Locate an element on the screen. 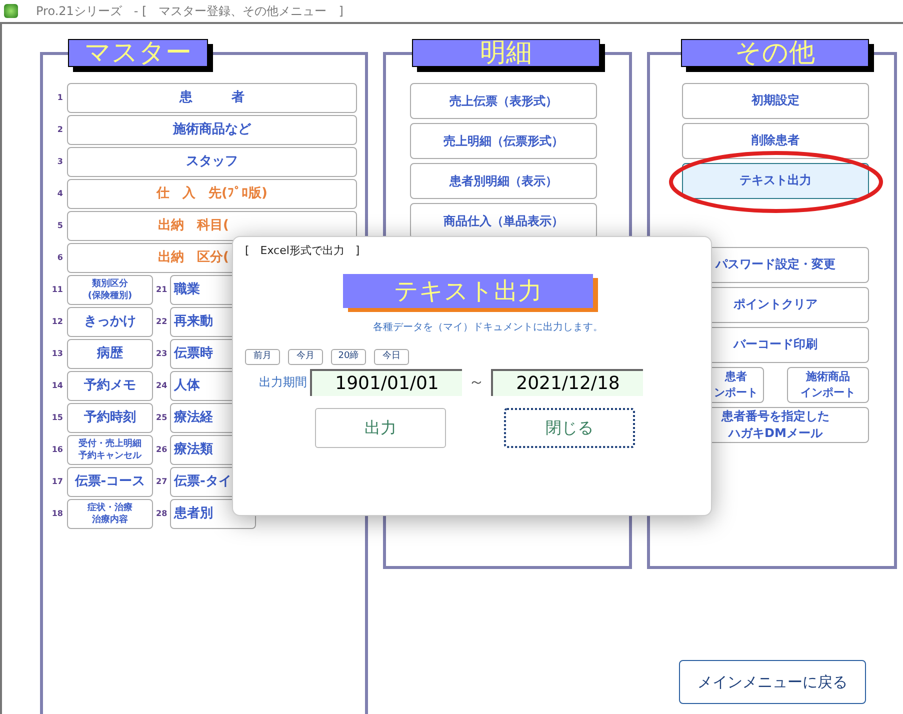 The image size is (903, 714). item-number: 25 is located at coordinates (161, 418).